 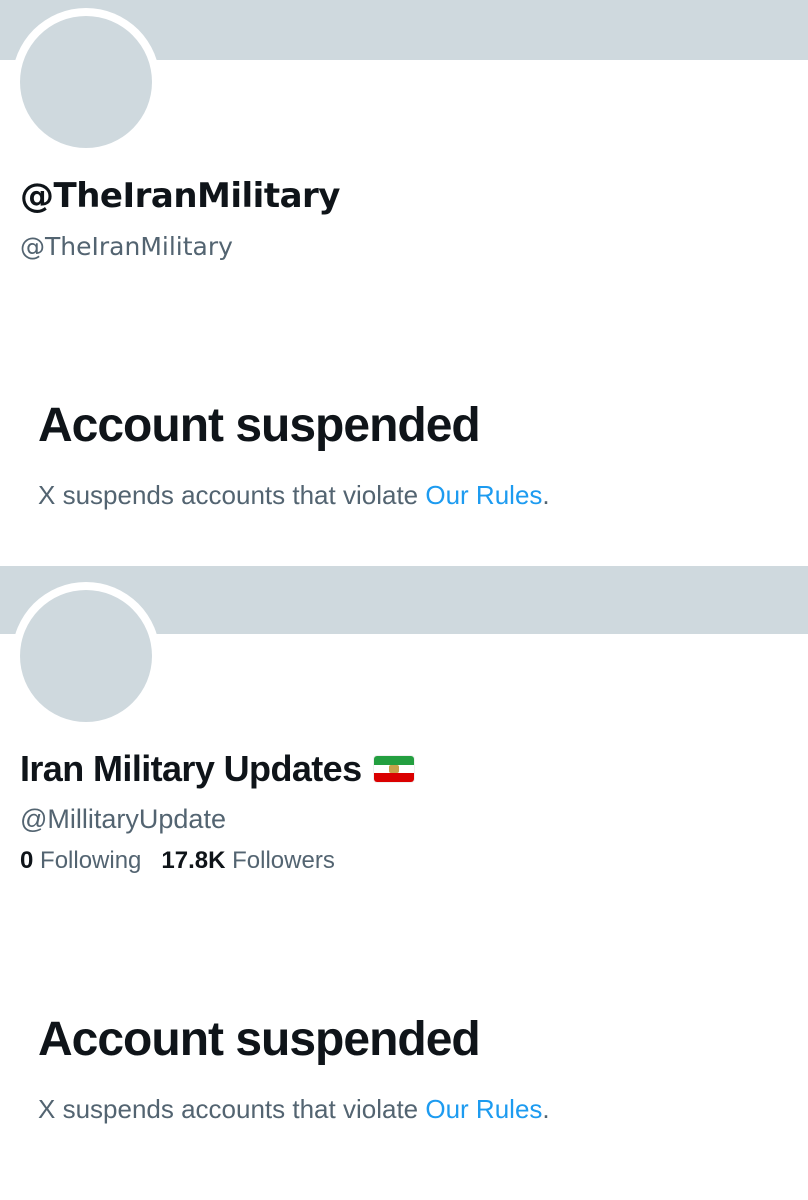 I want to click on followers-count: 17.8K, so click(x=193, y=860).